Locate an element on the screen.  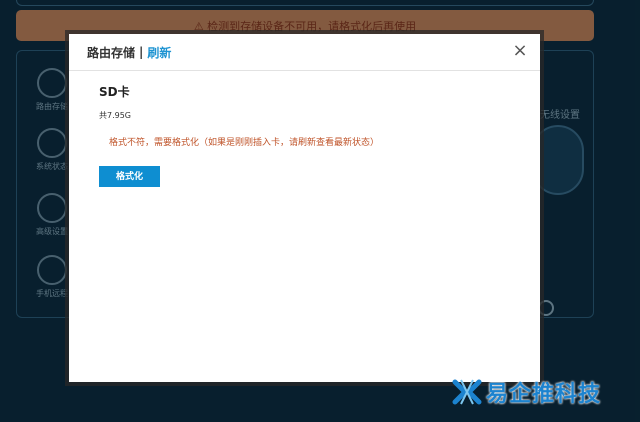
watermark: 易企推科技 is located at coordinates (526, 392).